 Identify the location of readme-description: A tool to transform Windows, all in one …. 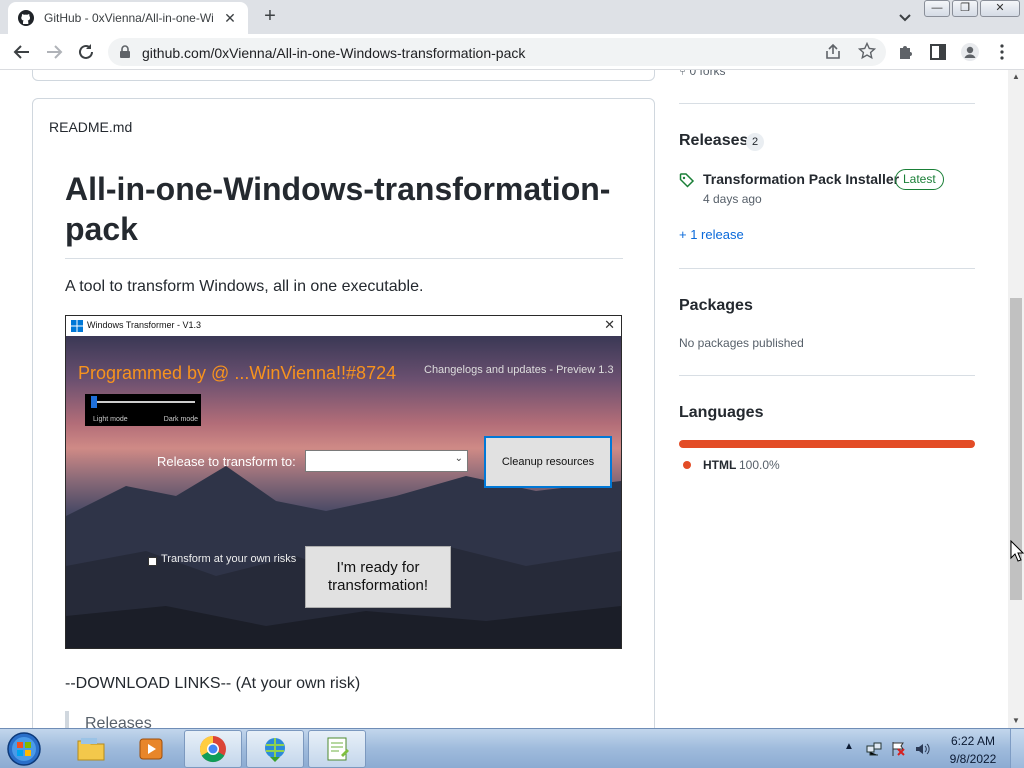
(244, 286).